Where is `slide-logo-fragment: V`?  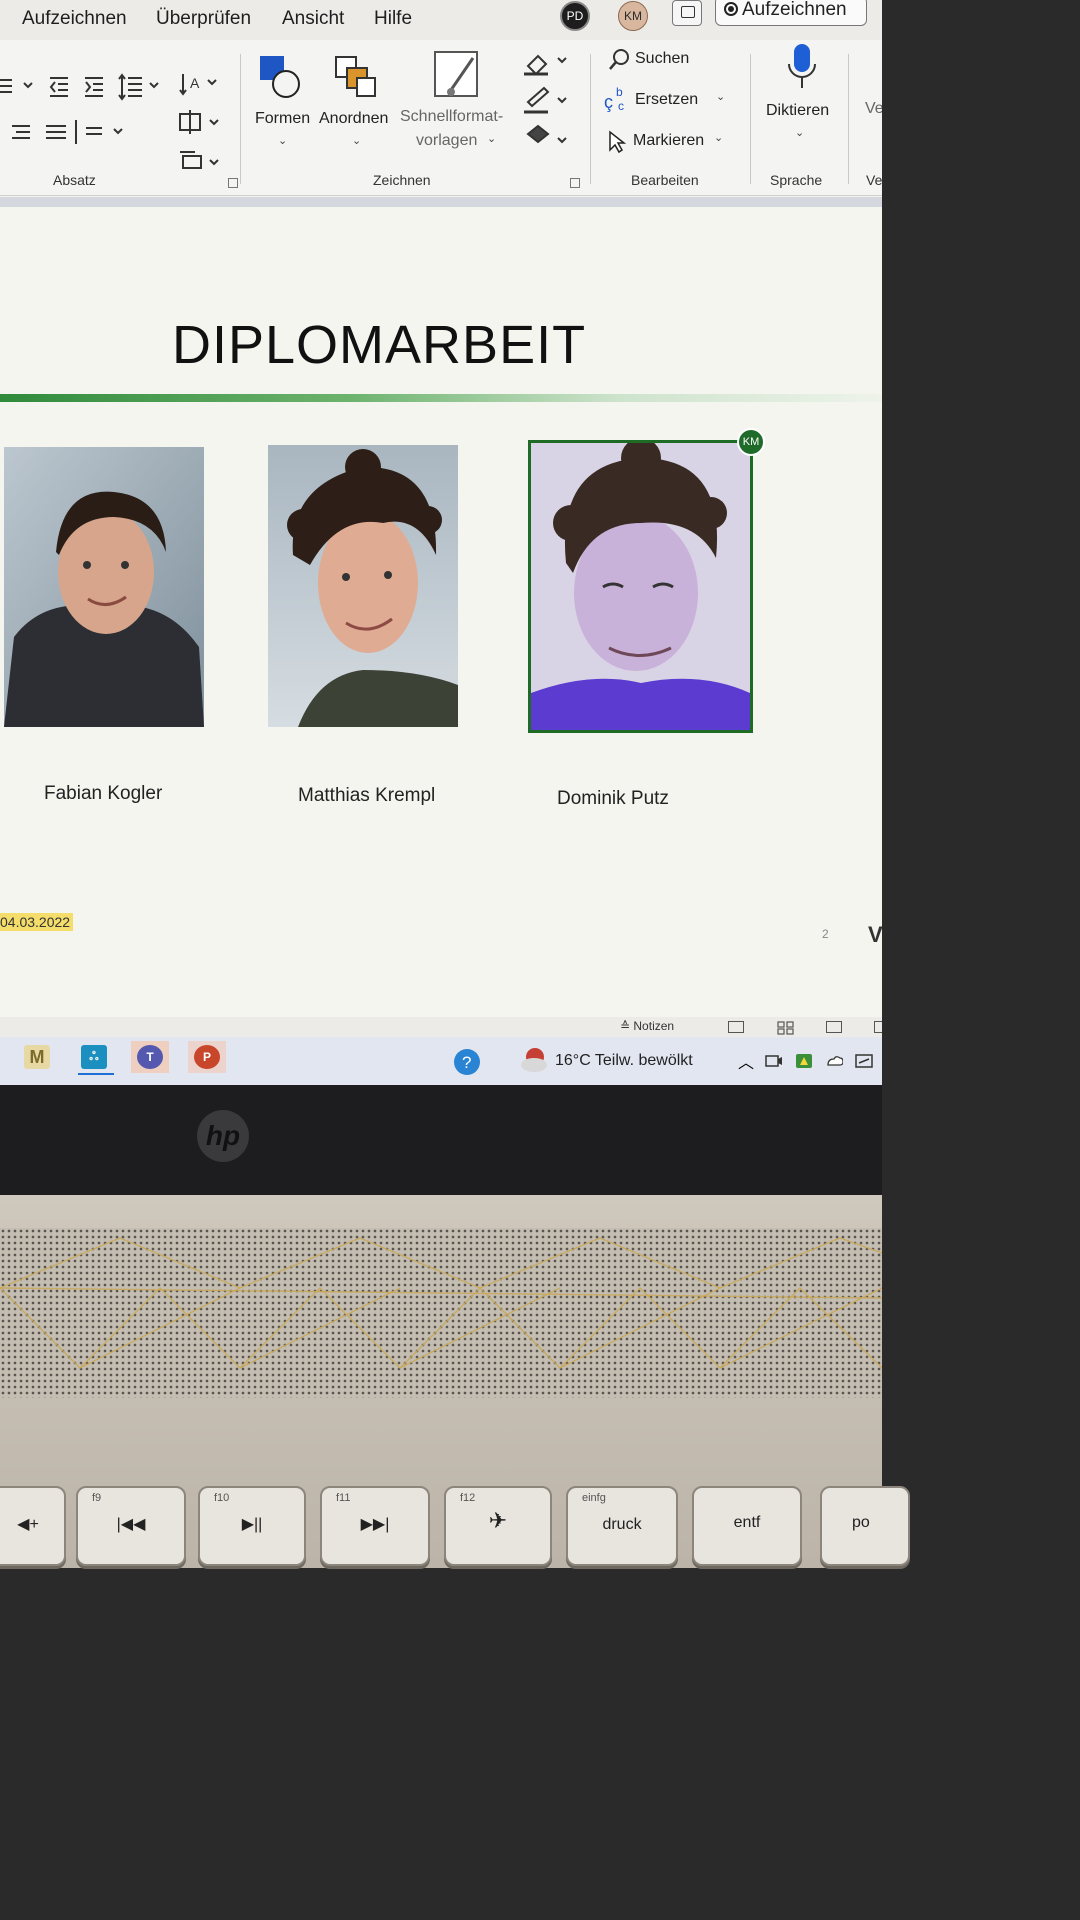
slide-logo-fragment: V is located at coordinates (875, 934).